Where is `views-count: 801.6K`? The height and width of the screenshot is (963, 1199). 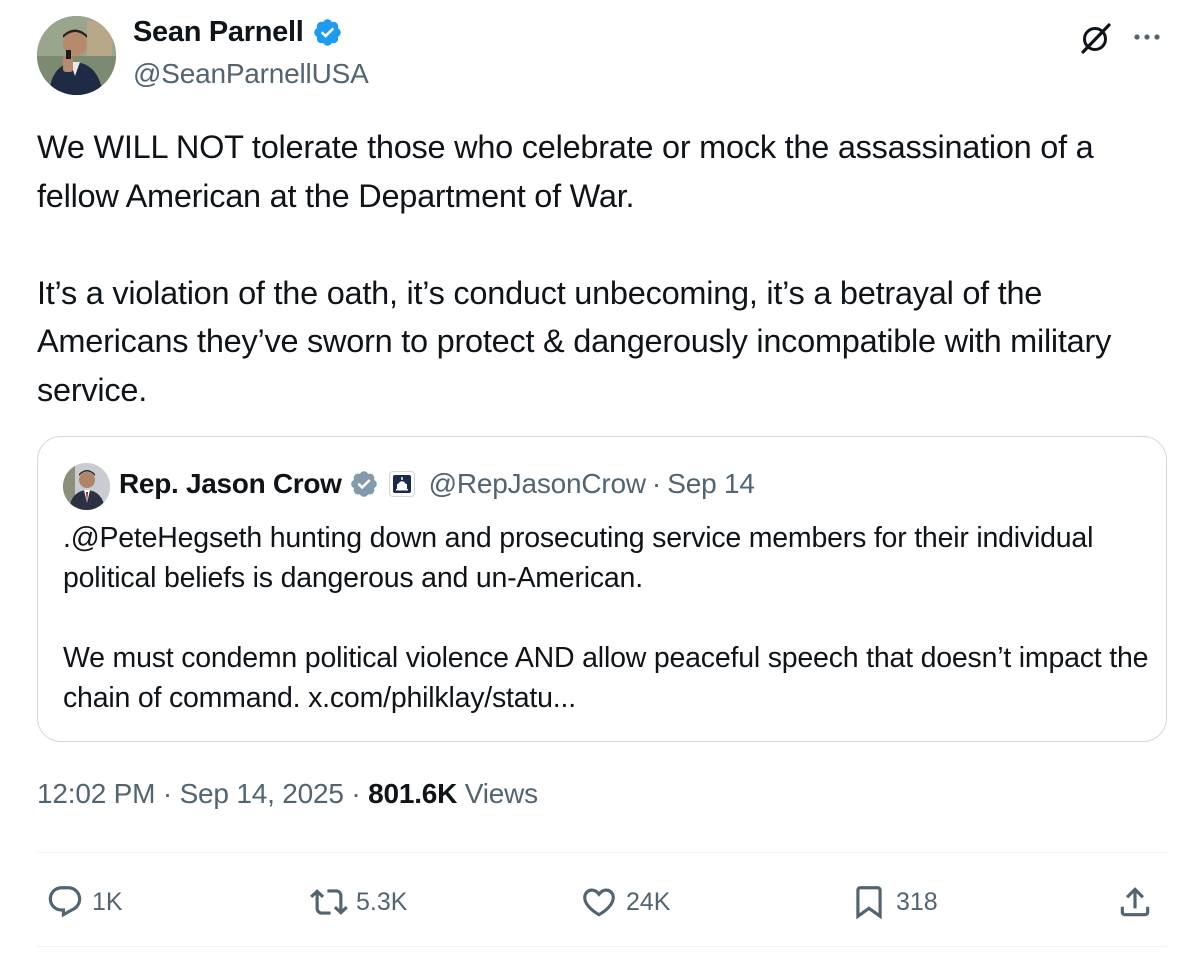 views-count: 801.6K is located at coordinates (413, 793).